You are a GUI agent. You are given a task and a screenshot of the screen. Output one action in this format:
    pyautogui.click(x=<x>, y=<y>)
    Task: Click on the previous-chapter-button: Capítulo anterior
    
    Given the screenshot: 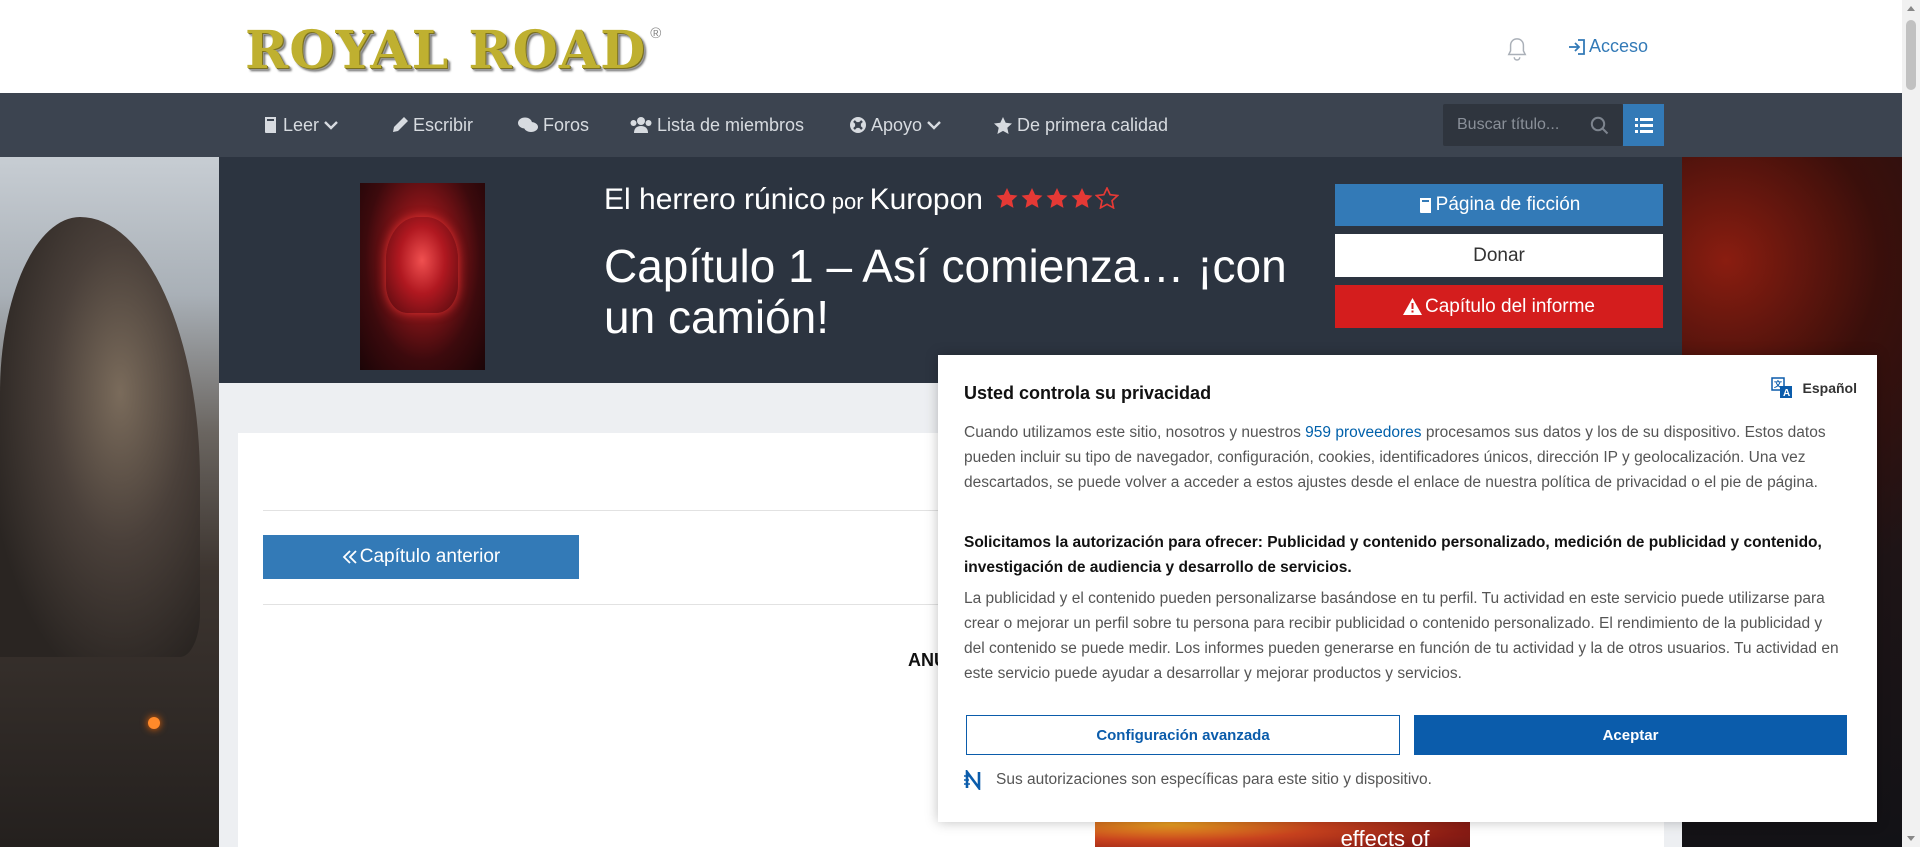 What is the action you would take?
    pyautogui.click(x=421, y=557)
    